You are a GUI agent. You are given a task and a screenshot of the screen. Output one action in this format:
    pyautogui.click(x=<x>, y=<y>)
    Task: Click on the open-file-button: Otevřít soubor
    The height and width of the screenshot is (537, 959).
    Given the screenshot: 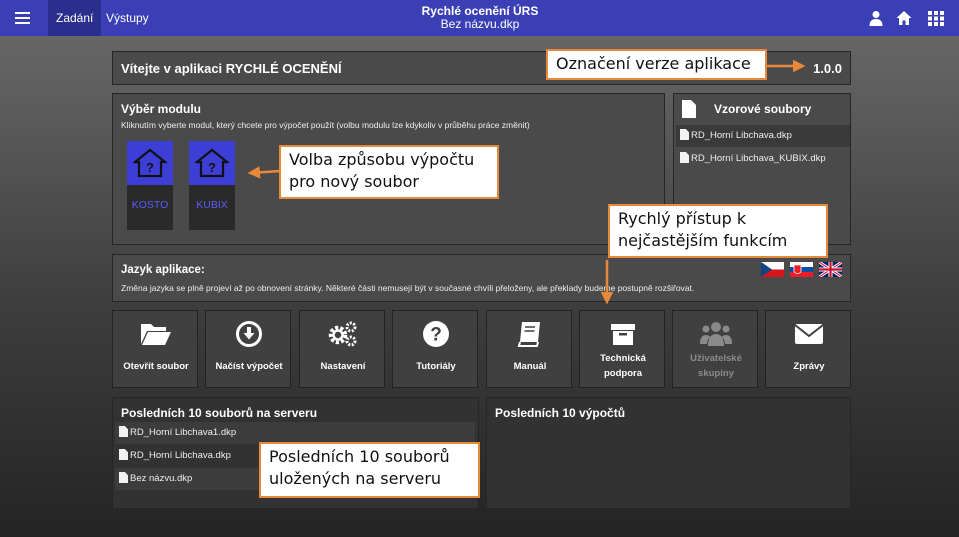 What is the action you would take?
    pyautogui.click(x=155, y=349)
    